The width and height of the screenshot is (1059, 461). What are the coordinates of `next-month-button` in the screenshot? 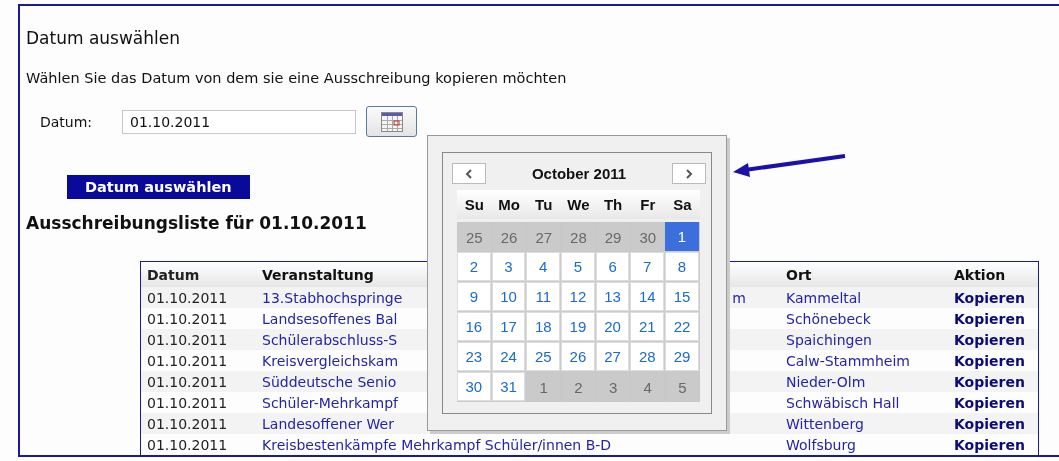 It's located at (689, 173).